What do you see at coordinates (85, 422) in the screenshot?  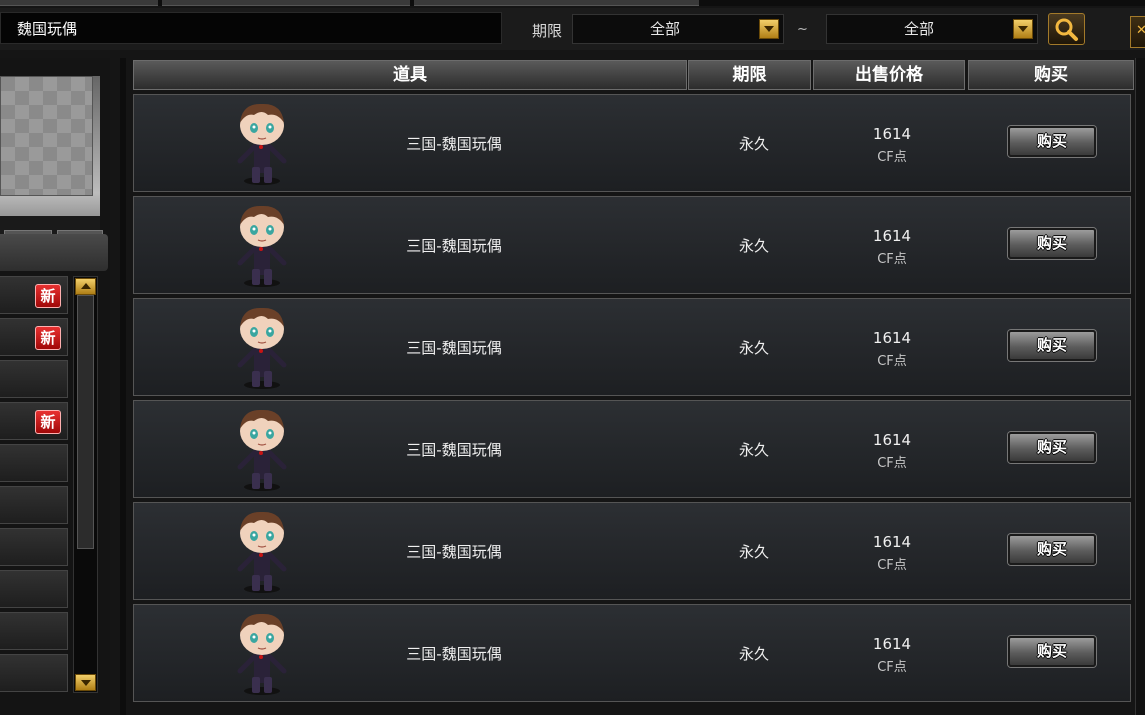 I see `scroll-thumb` at bounding box center [85, 422].